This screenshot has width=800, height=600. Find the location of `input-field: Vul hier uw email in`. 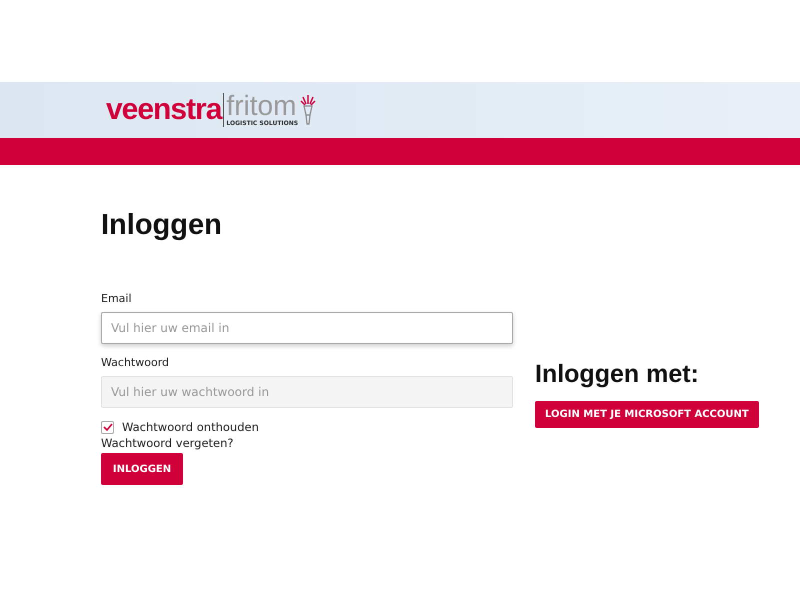

input-field: Vul hier uw email in is located at coordinates (307, 328).